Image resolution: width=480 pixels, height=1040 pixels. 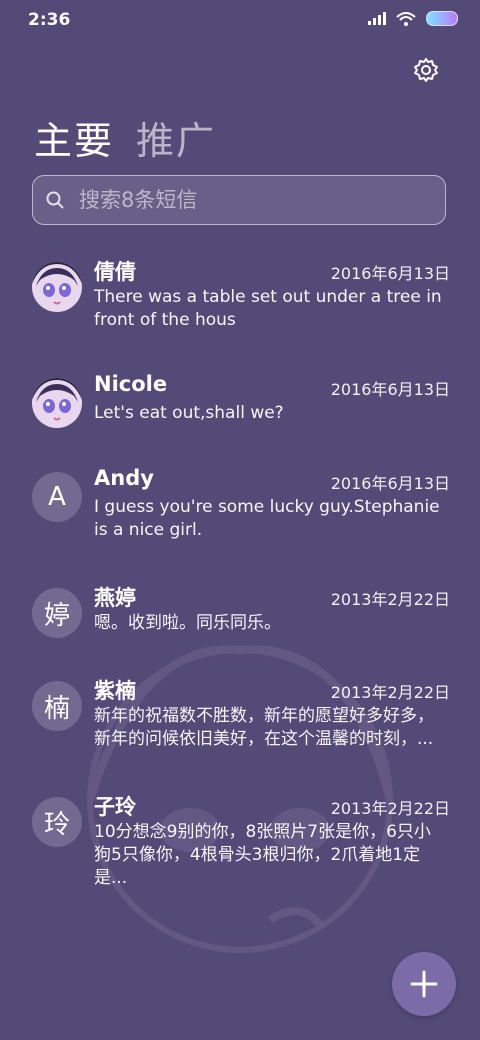 I want to click on wifi-icon, so click(x=406, y=18).